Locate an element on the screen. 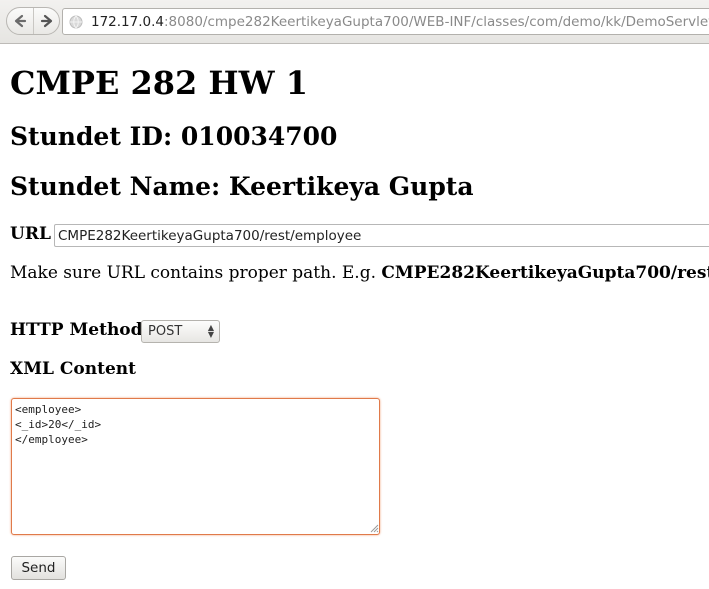  url-hint-text: Make sure URL contains proper path. E.g. is located at coordinates (193, 273).